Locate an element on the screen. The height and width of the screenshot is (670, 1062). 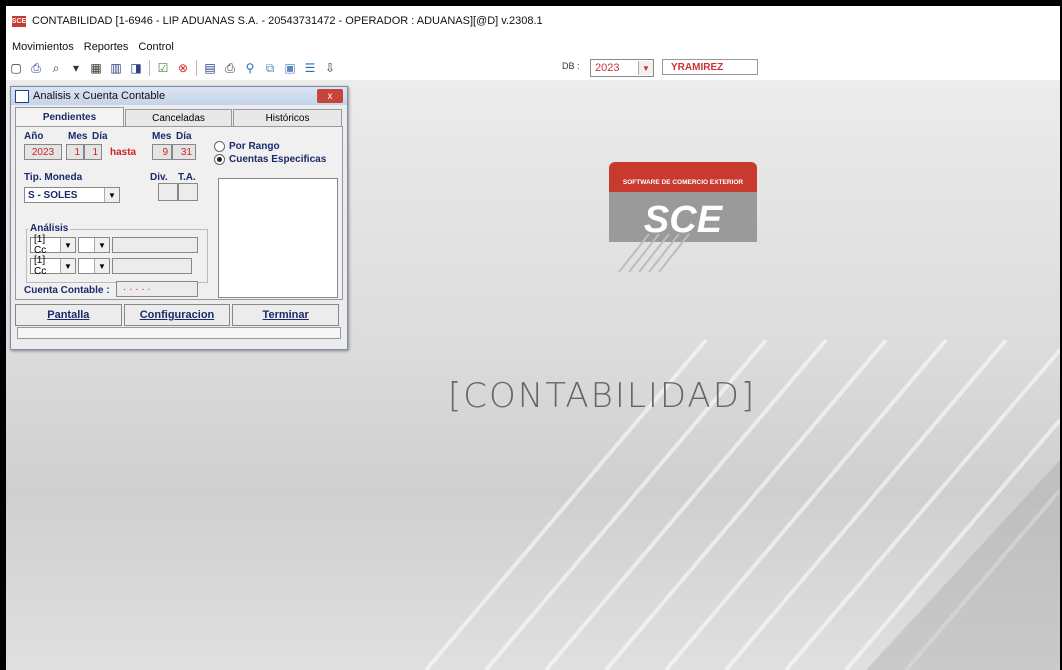
logo-text: SCE is located at coordinates (684, 220).